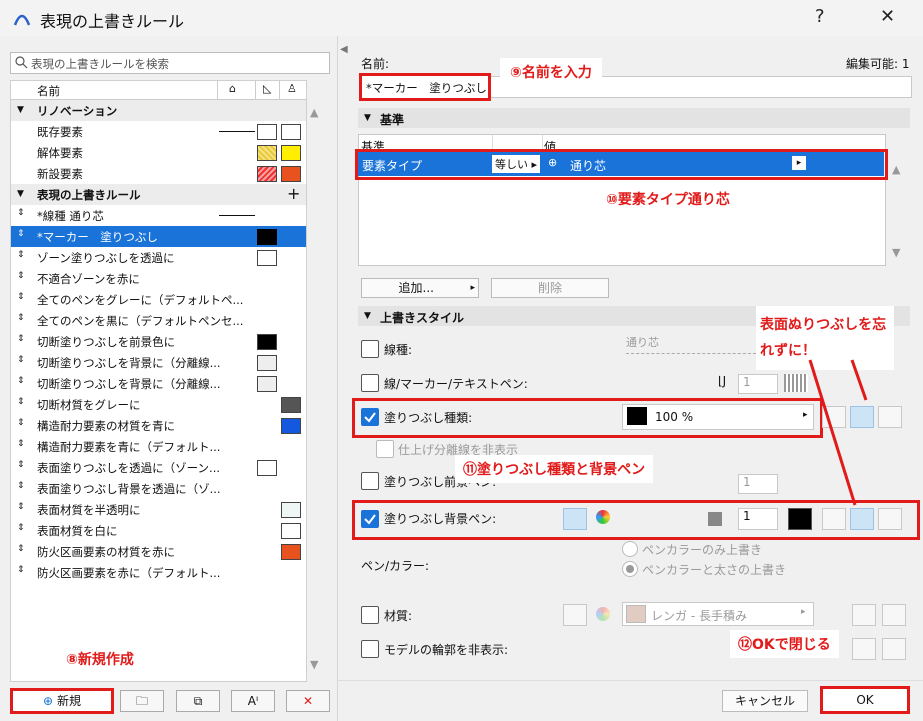  What do you see at coordinates (158, 278) in the screenshot?
I see `list-item: ⇕ 不適合ゾーンを赤に` at bounding box center [158, 278].